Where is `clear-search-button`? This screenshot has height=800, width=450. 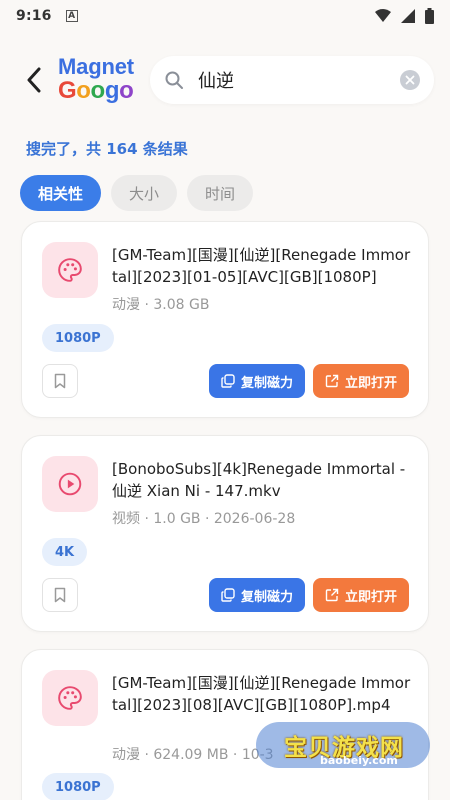 clear-search-button is located at coordinates (410, 80).